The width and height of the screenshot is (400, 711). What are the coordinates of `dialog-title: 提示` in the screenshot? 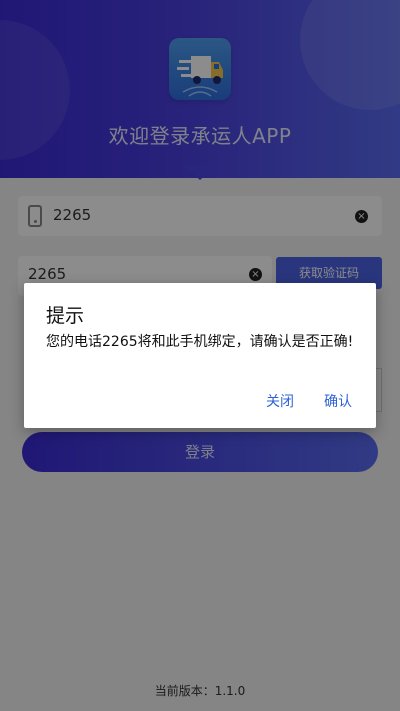 It's located at (65, 316).